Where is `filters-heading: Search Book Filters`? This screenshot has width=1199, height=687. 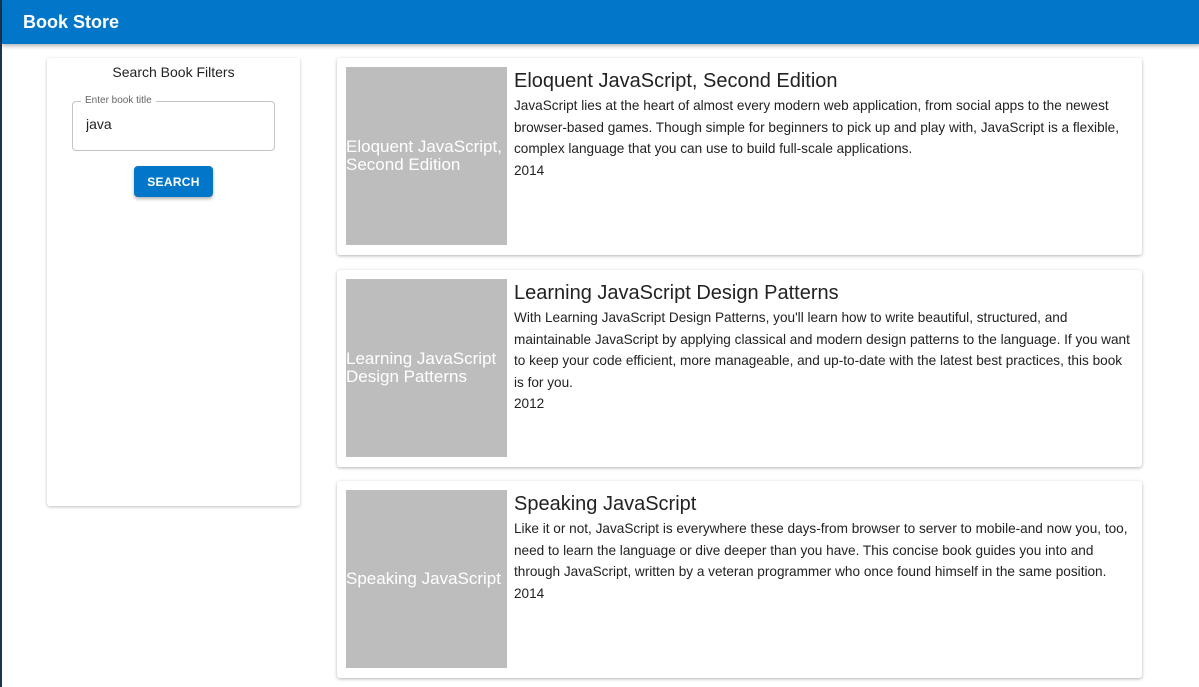 filters-heading: Search Book Filters is located at coordinates (173, 72).